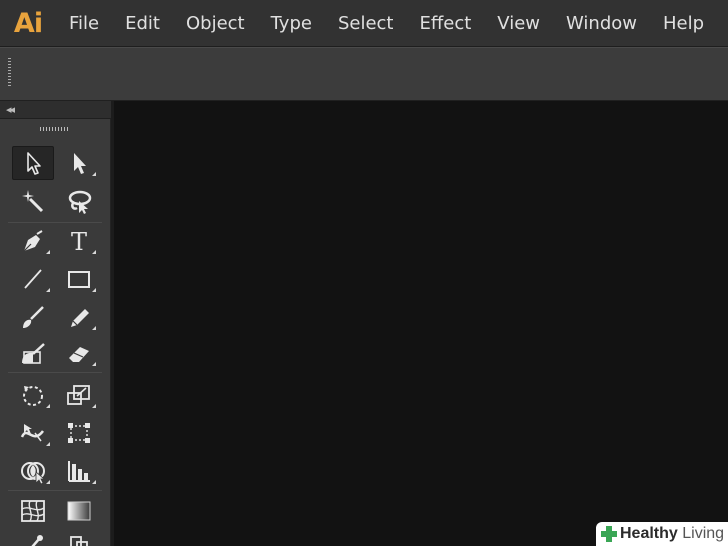 Image resolution: width=728 pixels, height=546 pixels. I want to click on menu-file: File, so click(84, 23).